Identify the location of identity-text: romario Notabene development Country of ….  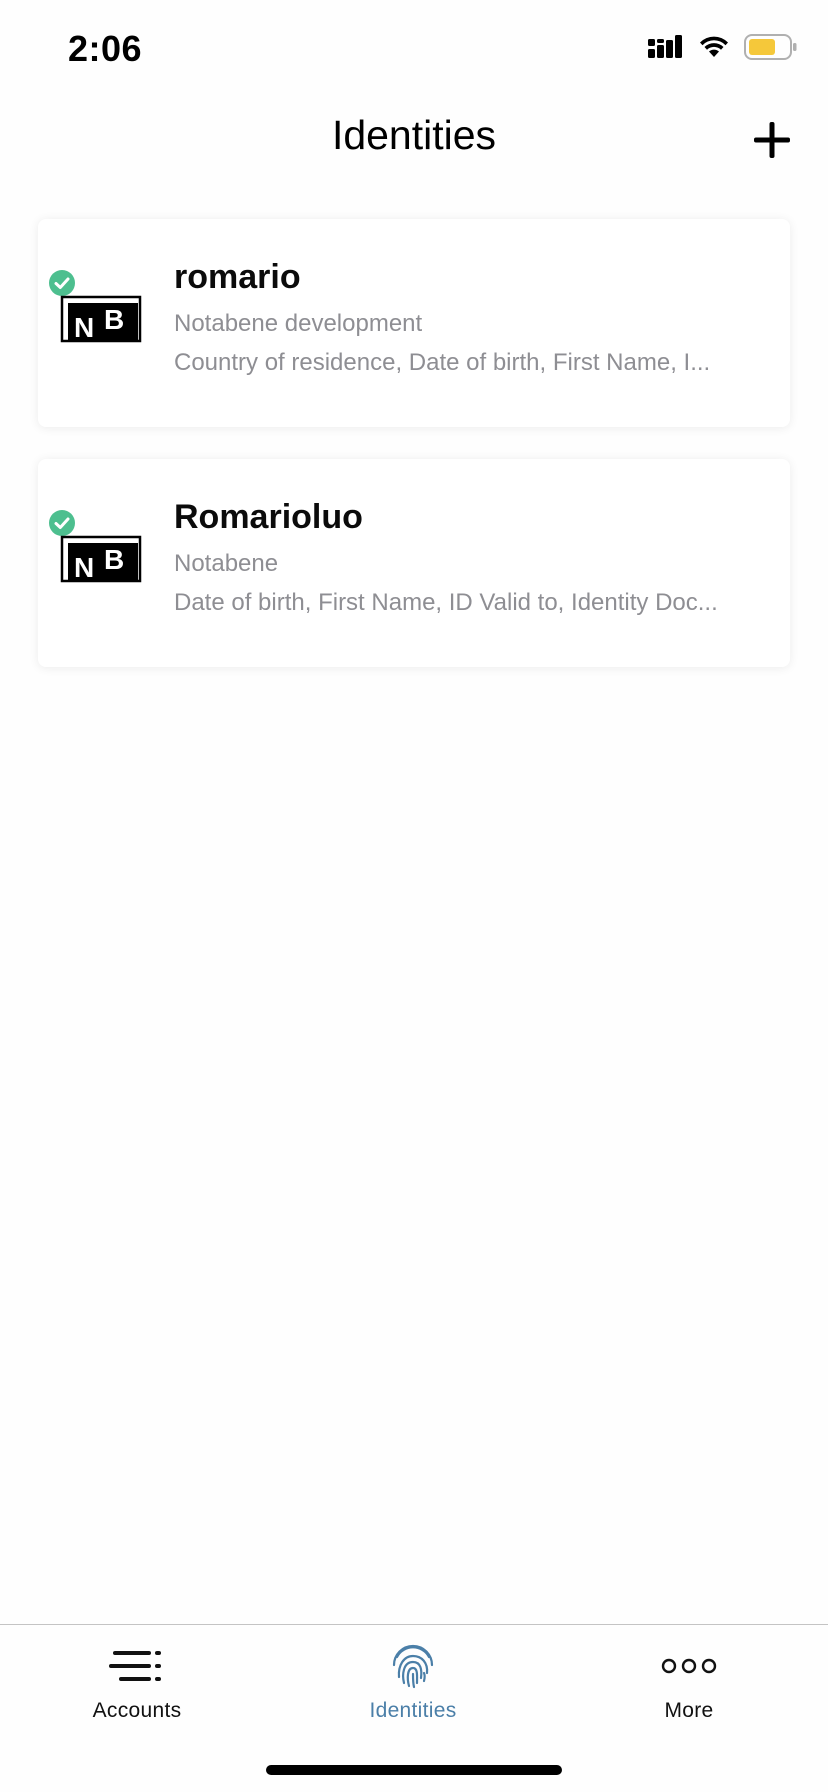
(469, 317).